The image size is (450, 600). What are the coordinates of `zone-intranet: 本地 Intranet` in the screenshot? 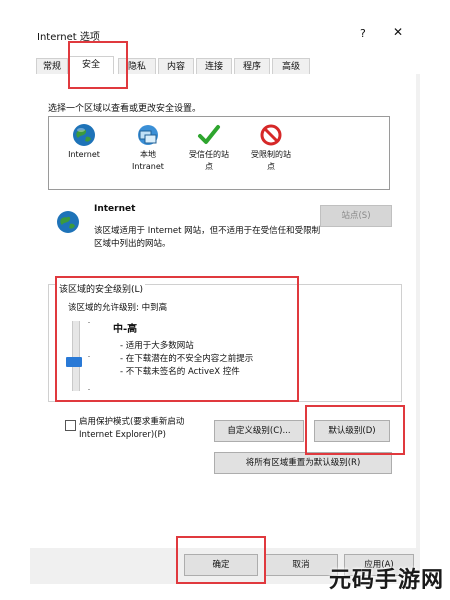 It's located at (148, 148).